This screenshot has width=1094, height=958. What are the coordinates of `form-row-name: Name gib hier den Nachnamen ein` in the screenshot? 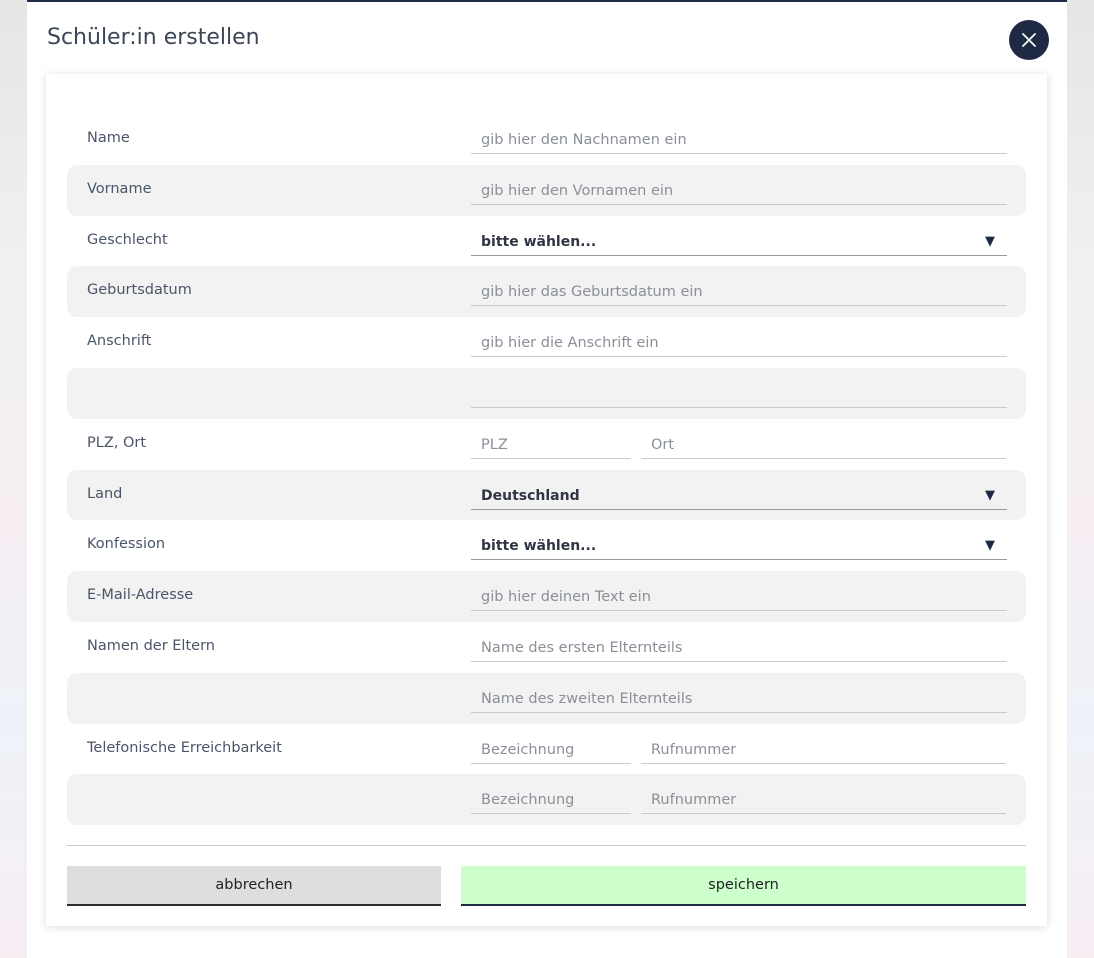 It's located at (546, 139).